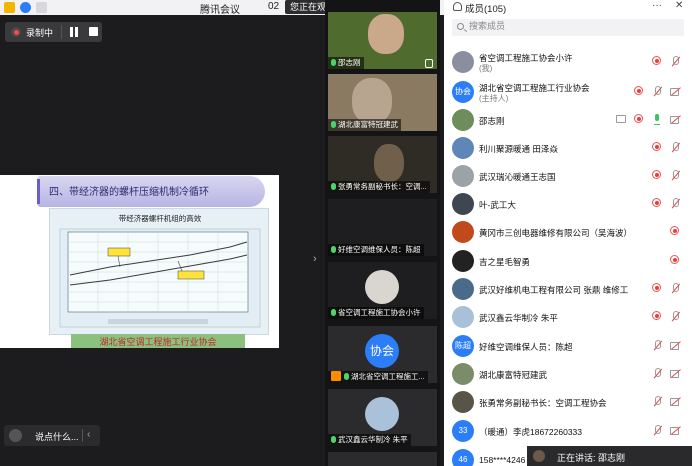 Image resolution: width=692 pixels, height=466 pixels. Describe the element at coordinates (486, 68) in the screenshot. I see `member-role: (我)` at that location.